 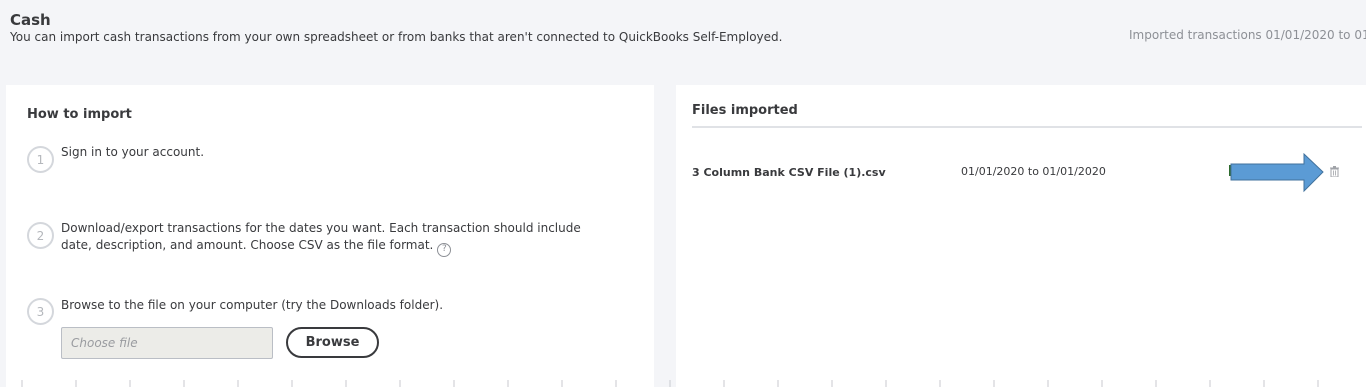 What do you see at coordinates (1033, 171) in the screenshot?
I see `file-date-range: 01/01/2020 to 01/01/2020` at bounding box center [1033, 171].